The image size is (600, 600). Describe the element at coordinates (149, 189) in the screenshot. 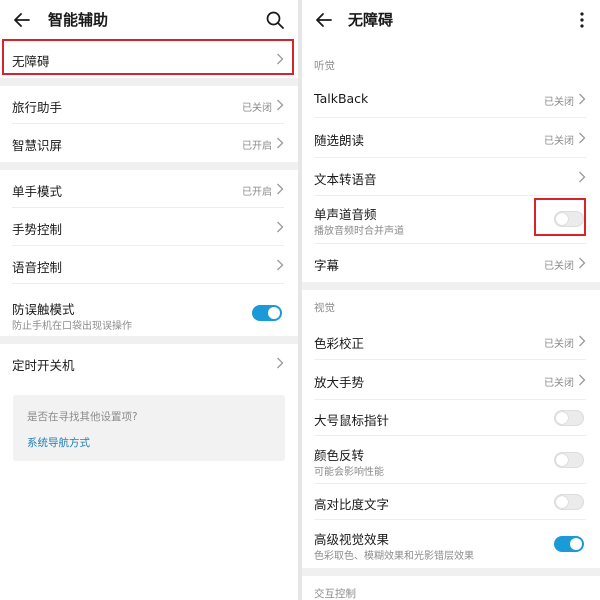

I see `menu-item-one-hand-mode: 单手模式 已开启` at that location.